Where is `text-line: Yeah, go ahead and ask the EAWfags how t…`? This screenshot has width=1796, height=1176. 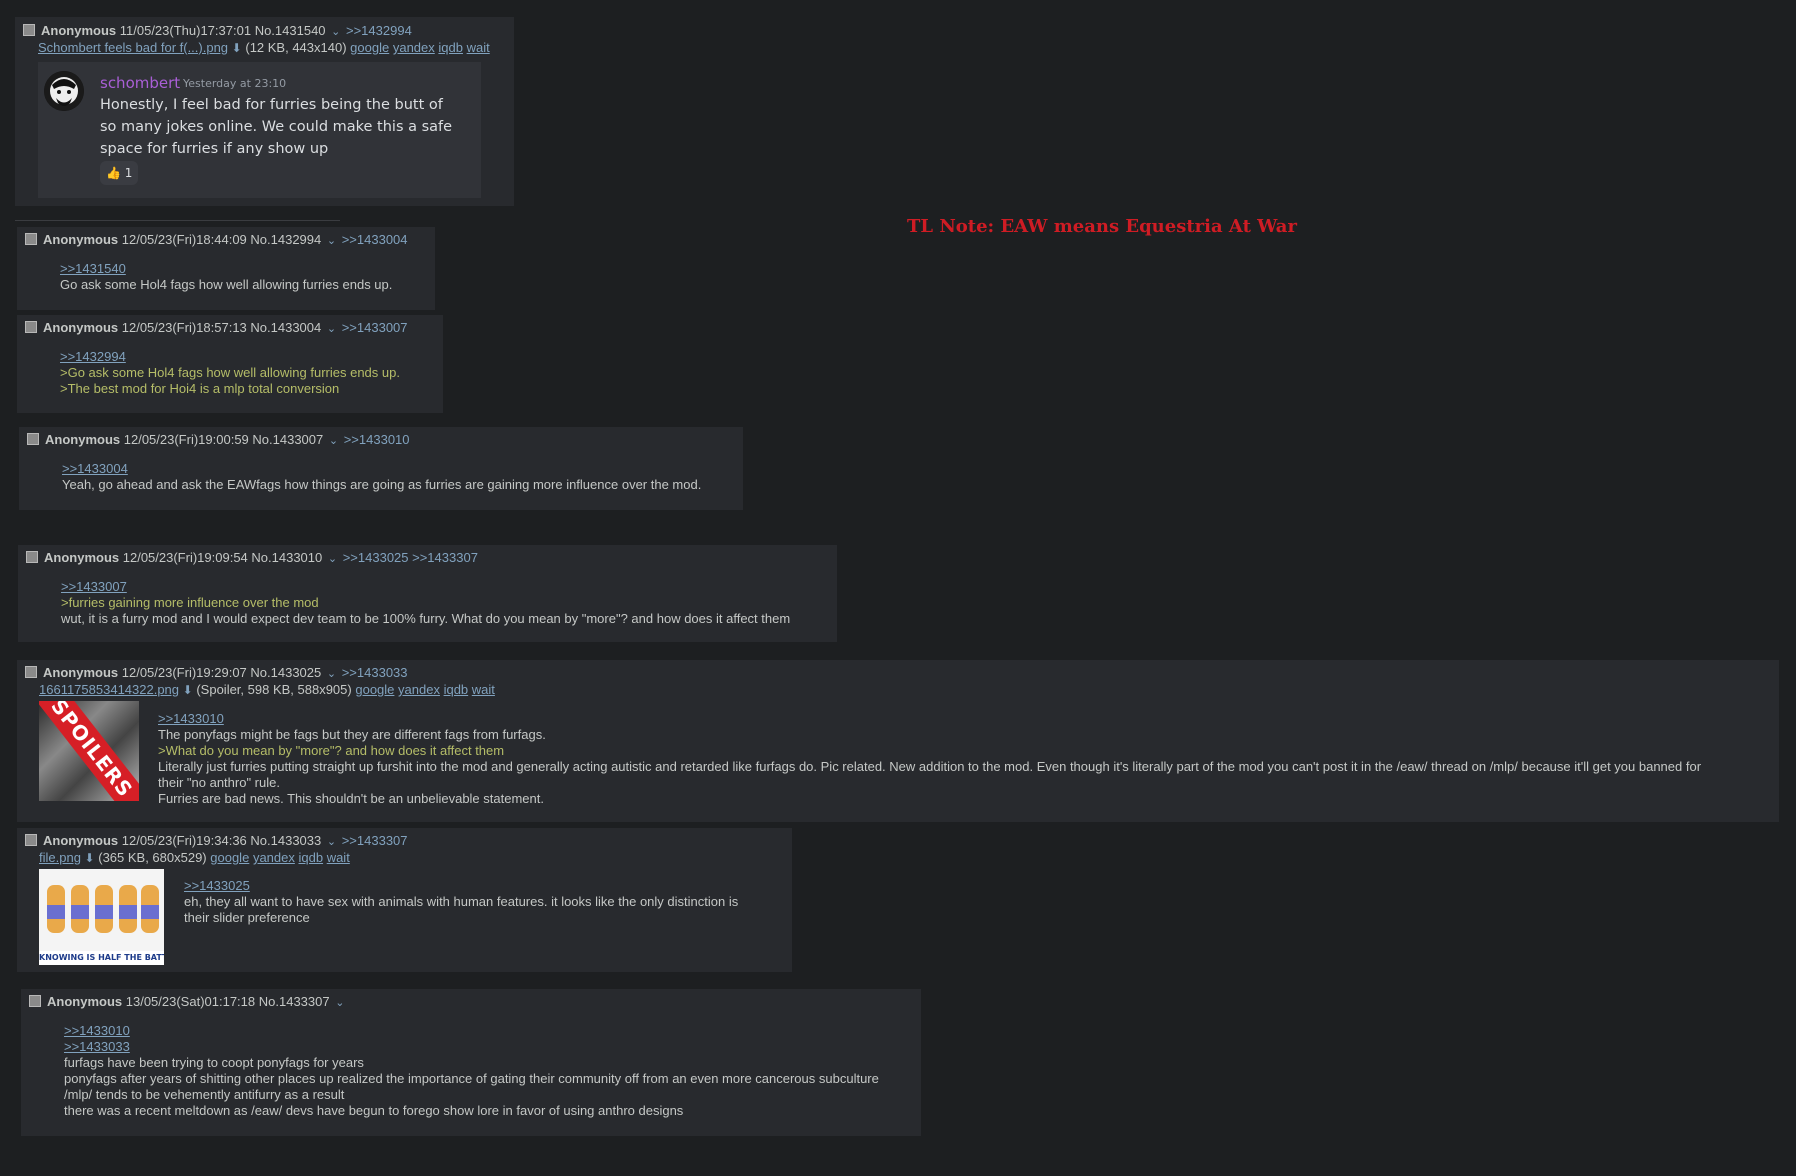
text-line: Yeah, go ahead and ask the EAWfags how t… is located at coordinates (382, 484).